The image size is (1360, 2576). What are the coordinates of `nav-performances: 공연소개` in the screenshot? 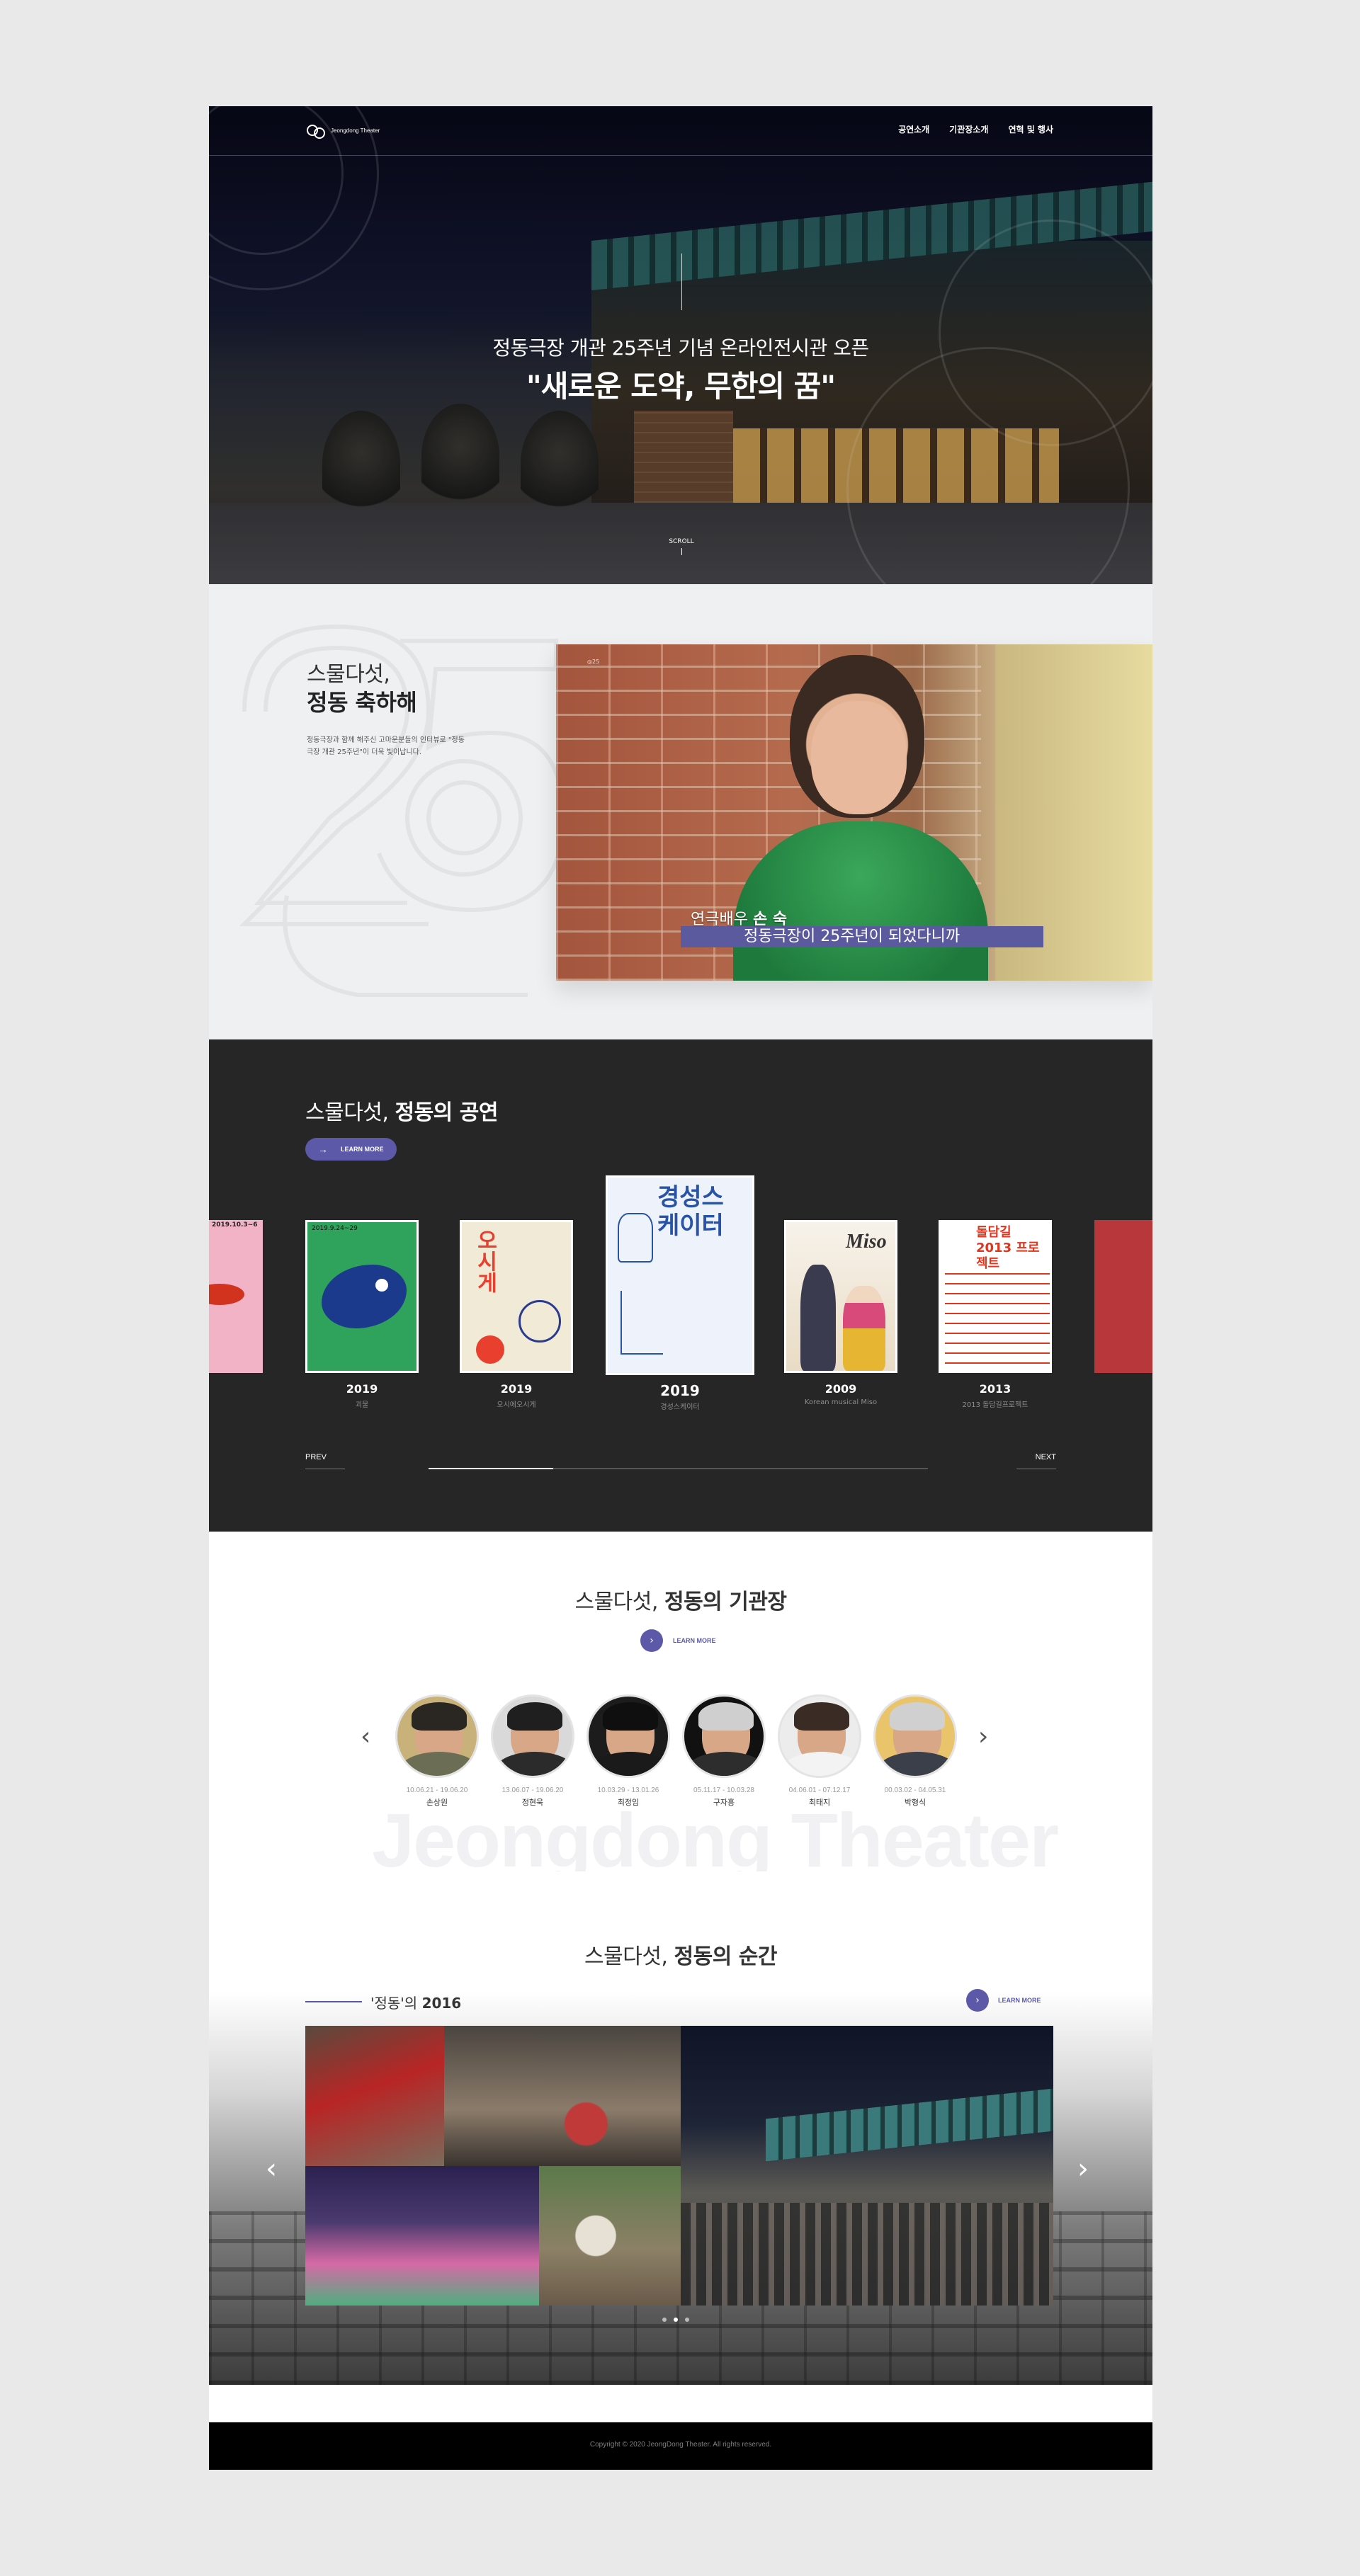 It's located at (914, 129).